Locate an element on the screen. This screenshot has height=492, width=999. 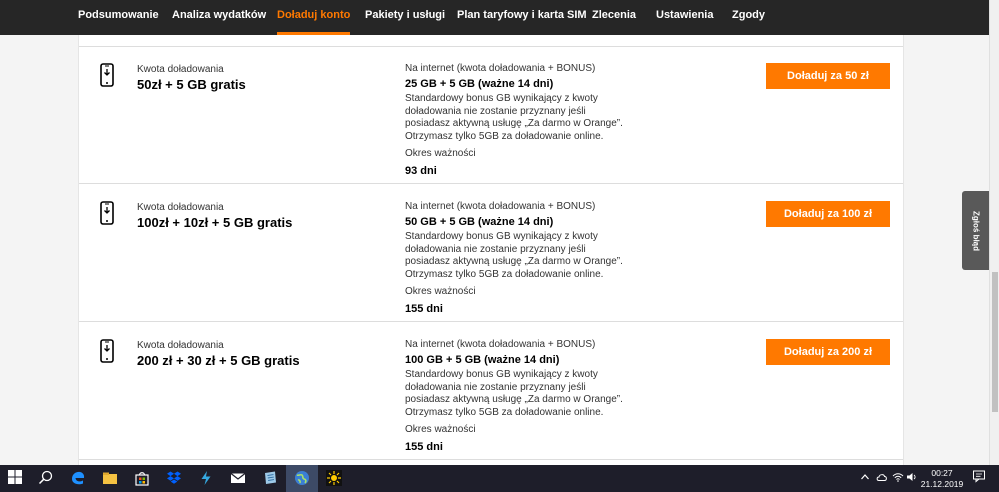
taskbar: 00:27 21.12.2019 is located at coordinates (499, 478).